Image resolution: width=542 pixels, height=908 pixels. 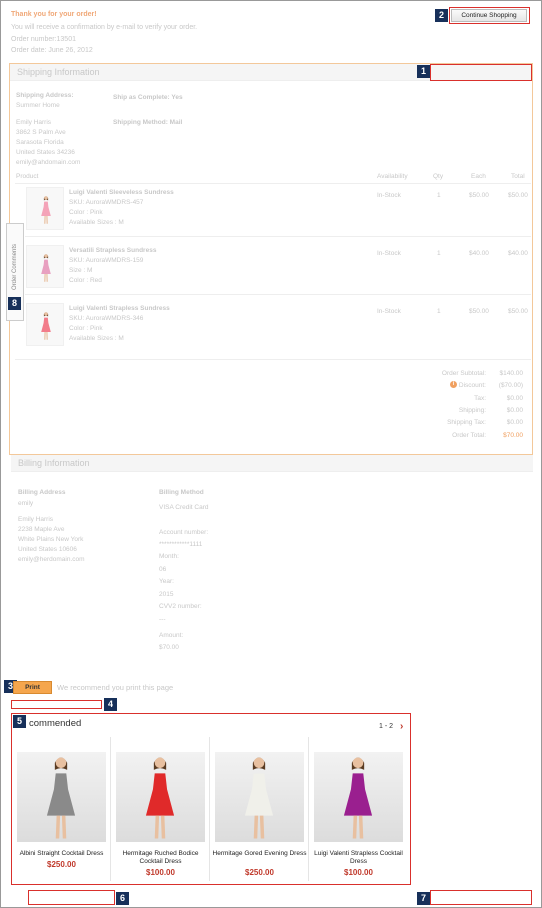 I want to click on order-total-value: $70.00, so click(x=513, y=435).